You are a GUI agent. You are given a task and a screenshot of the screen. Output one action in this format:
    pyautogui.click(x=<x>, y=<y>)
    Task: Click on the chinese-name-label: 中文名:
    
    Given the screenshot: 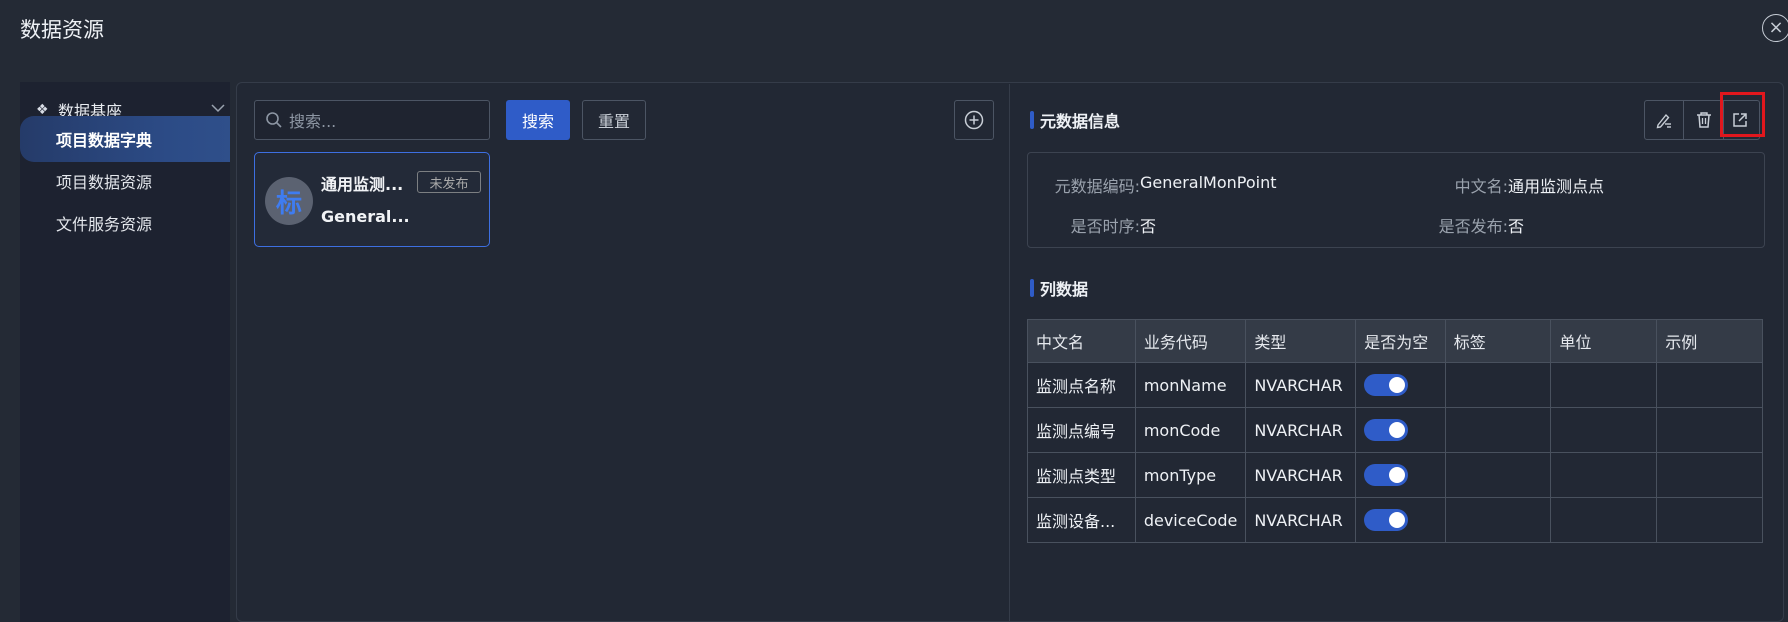 What is the action you would take?
    pyautogui.click(x=1481, y=186)
    